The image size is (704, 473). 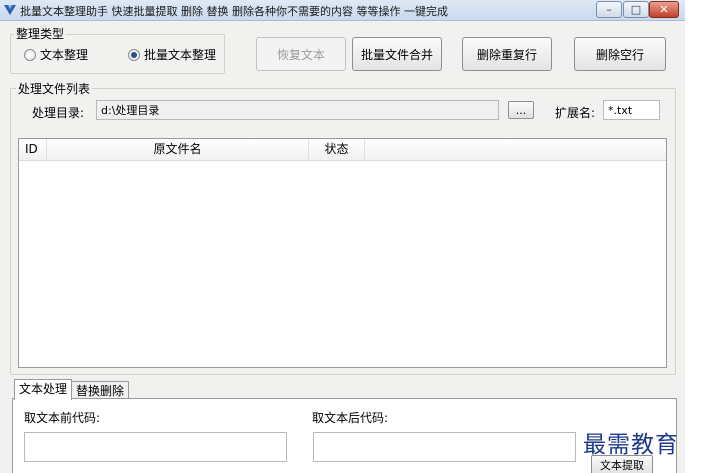 I want to click on batch-merge-button: 批量文件合并, so click(x=397, y=54).